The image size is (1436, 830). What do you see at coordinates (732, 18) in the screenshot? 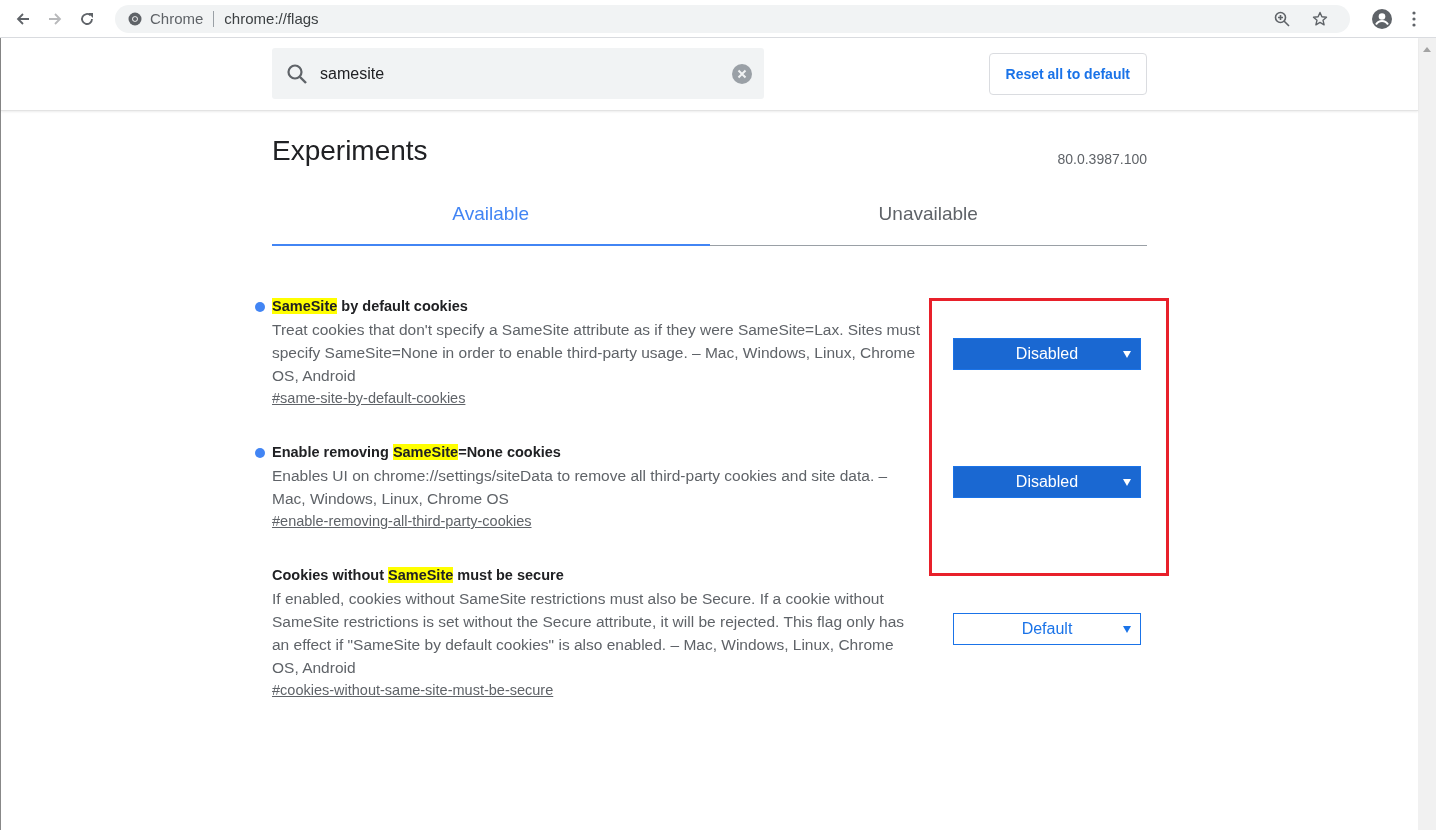
I see `address-bar: Chrome chrome://flags` at bounding box center [732, 18].